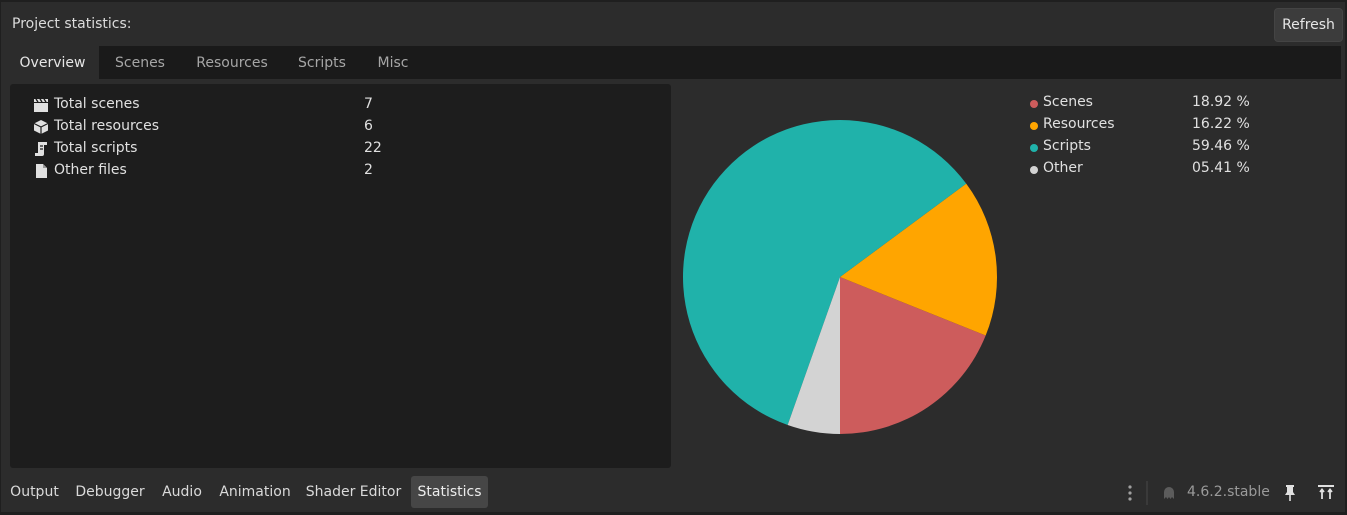 Image resolution: width=1347 pixels, height=515 pixels. What do you see at coordinates (340, 105) in the screenshot?
I see `stat-row-scenes: Total scenes 7` at bounding box center [340, 105].